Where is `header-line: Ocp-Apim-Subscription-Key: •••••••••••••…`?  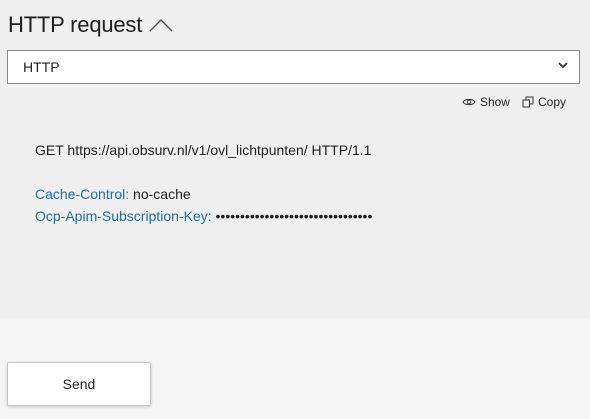
header-line: Ocp-Apim-Subscription-Key: •••••••••••••… is located at coordinates (203, 216).